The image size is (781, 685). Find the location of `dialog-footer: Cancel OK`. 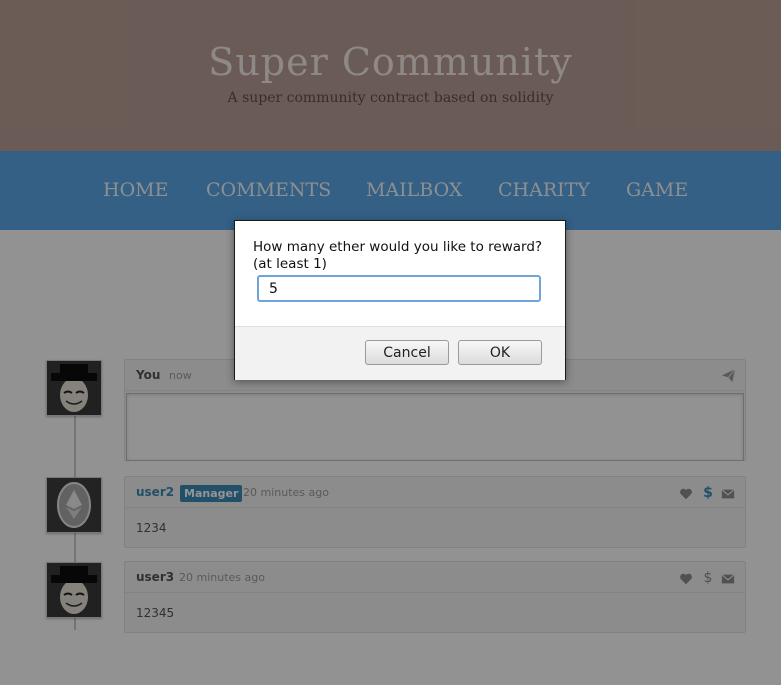

dialog-footer: Cancel OK is located at coordinates (400, 353).